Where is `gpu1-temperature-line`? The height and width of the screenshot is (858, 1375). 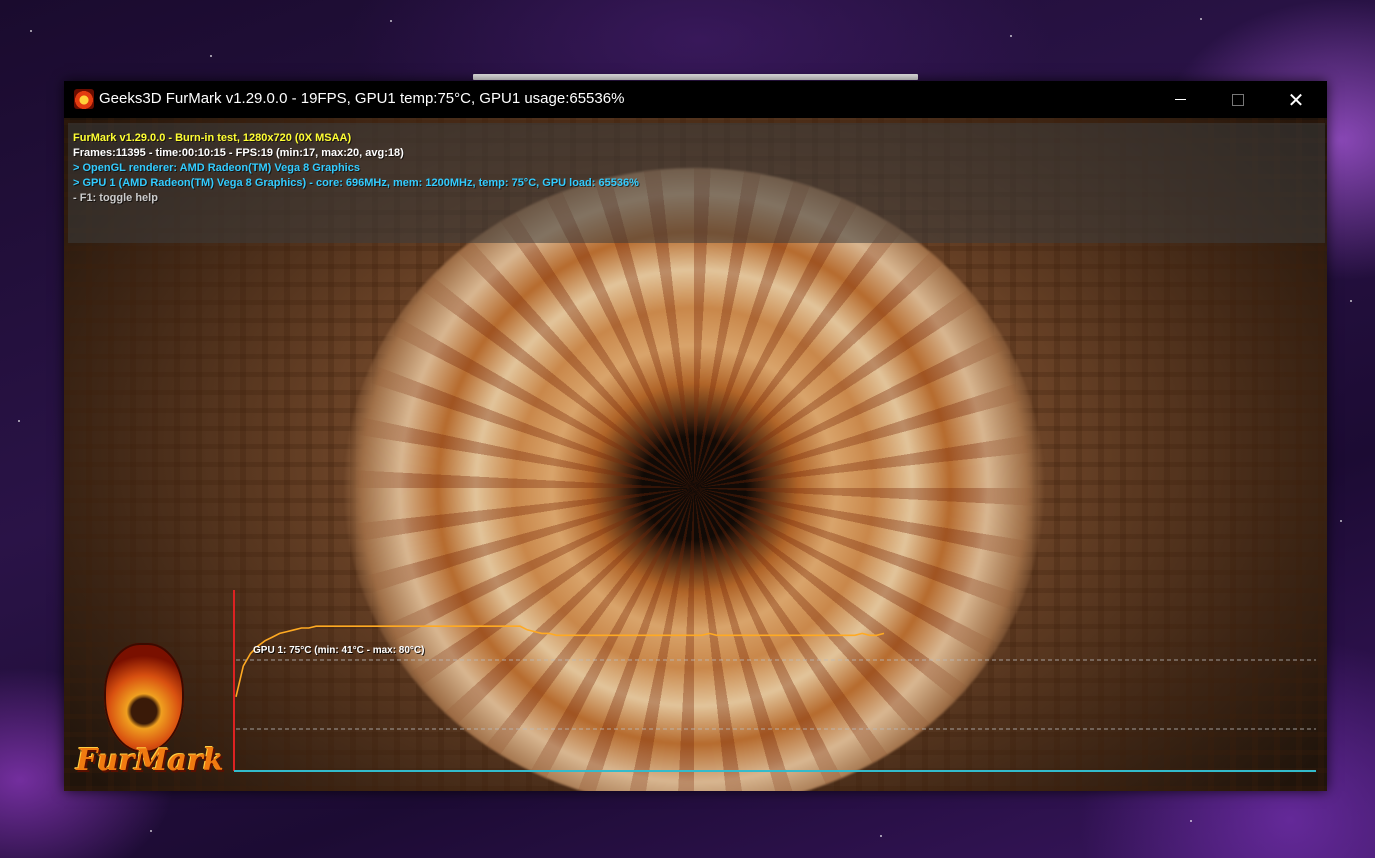
gpu1-temperature-line is located at coordinates (560, 661).